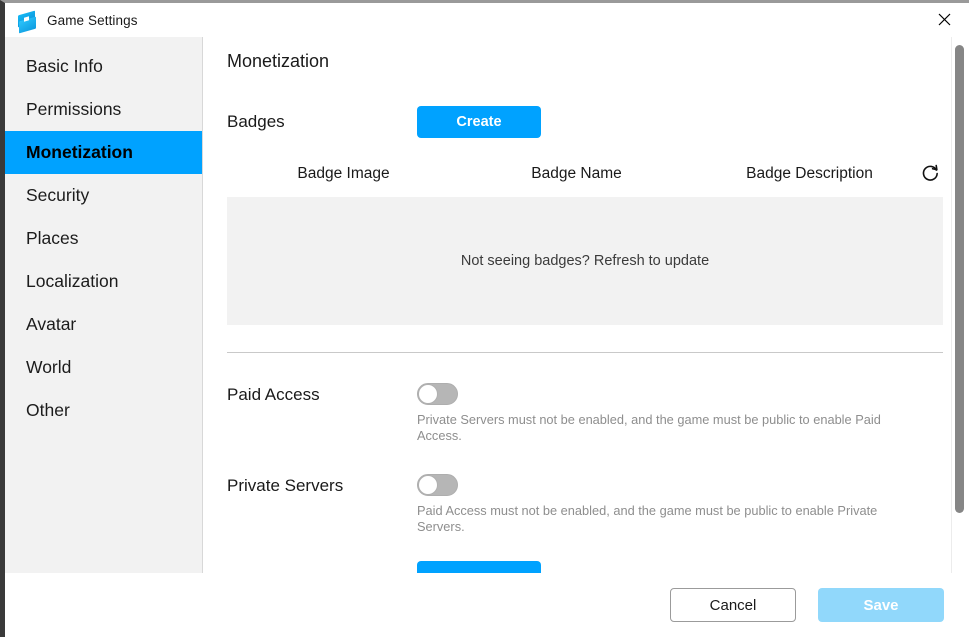  I want to click on sidebar-item-label: Avatar, so click(51, 324).